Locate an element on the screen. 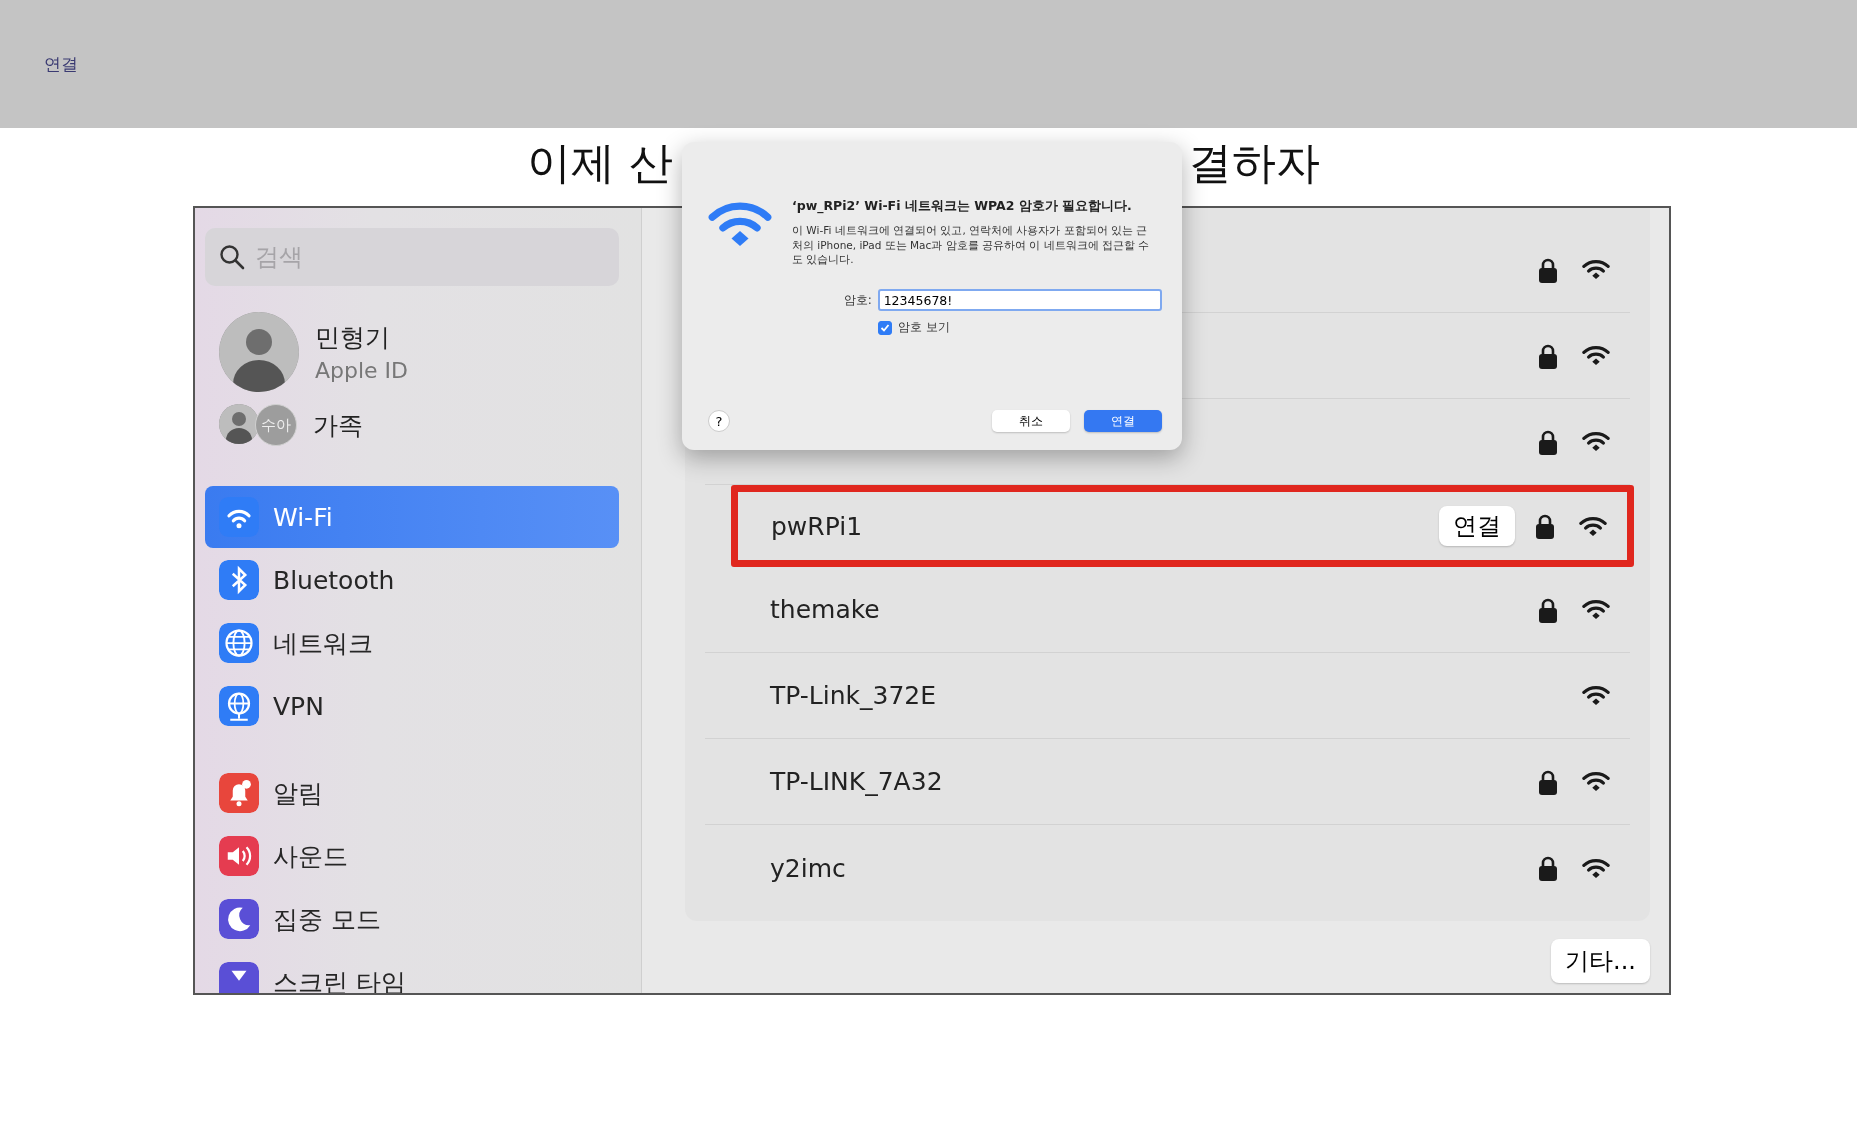 The height and width of the screenshot is (1125, 1857). network-name: themake is located at coordinates (825, 609).